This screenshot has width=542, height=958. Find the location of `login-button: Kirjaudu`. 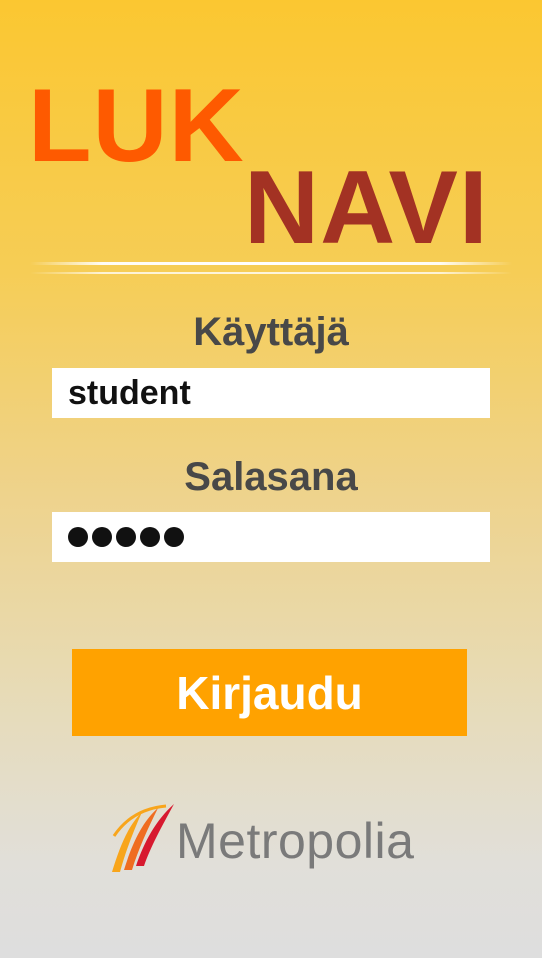

login-button: Kirjaudu is located at coordinates (269, 692).